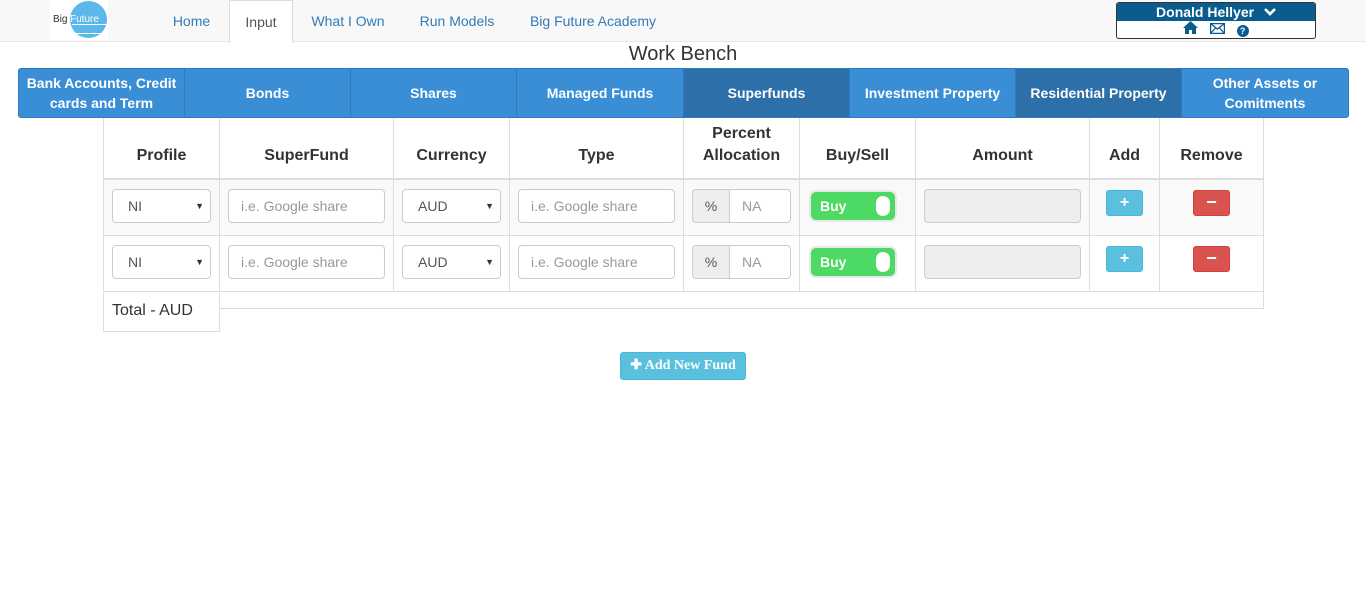 This screenshot has height=613, width=1366. I want to click on tab-bank-accounts: Bank Accounts, Credit cards and Term, so click(102, 93).